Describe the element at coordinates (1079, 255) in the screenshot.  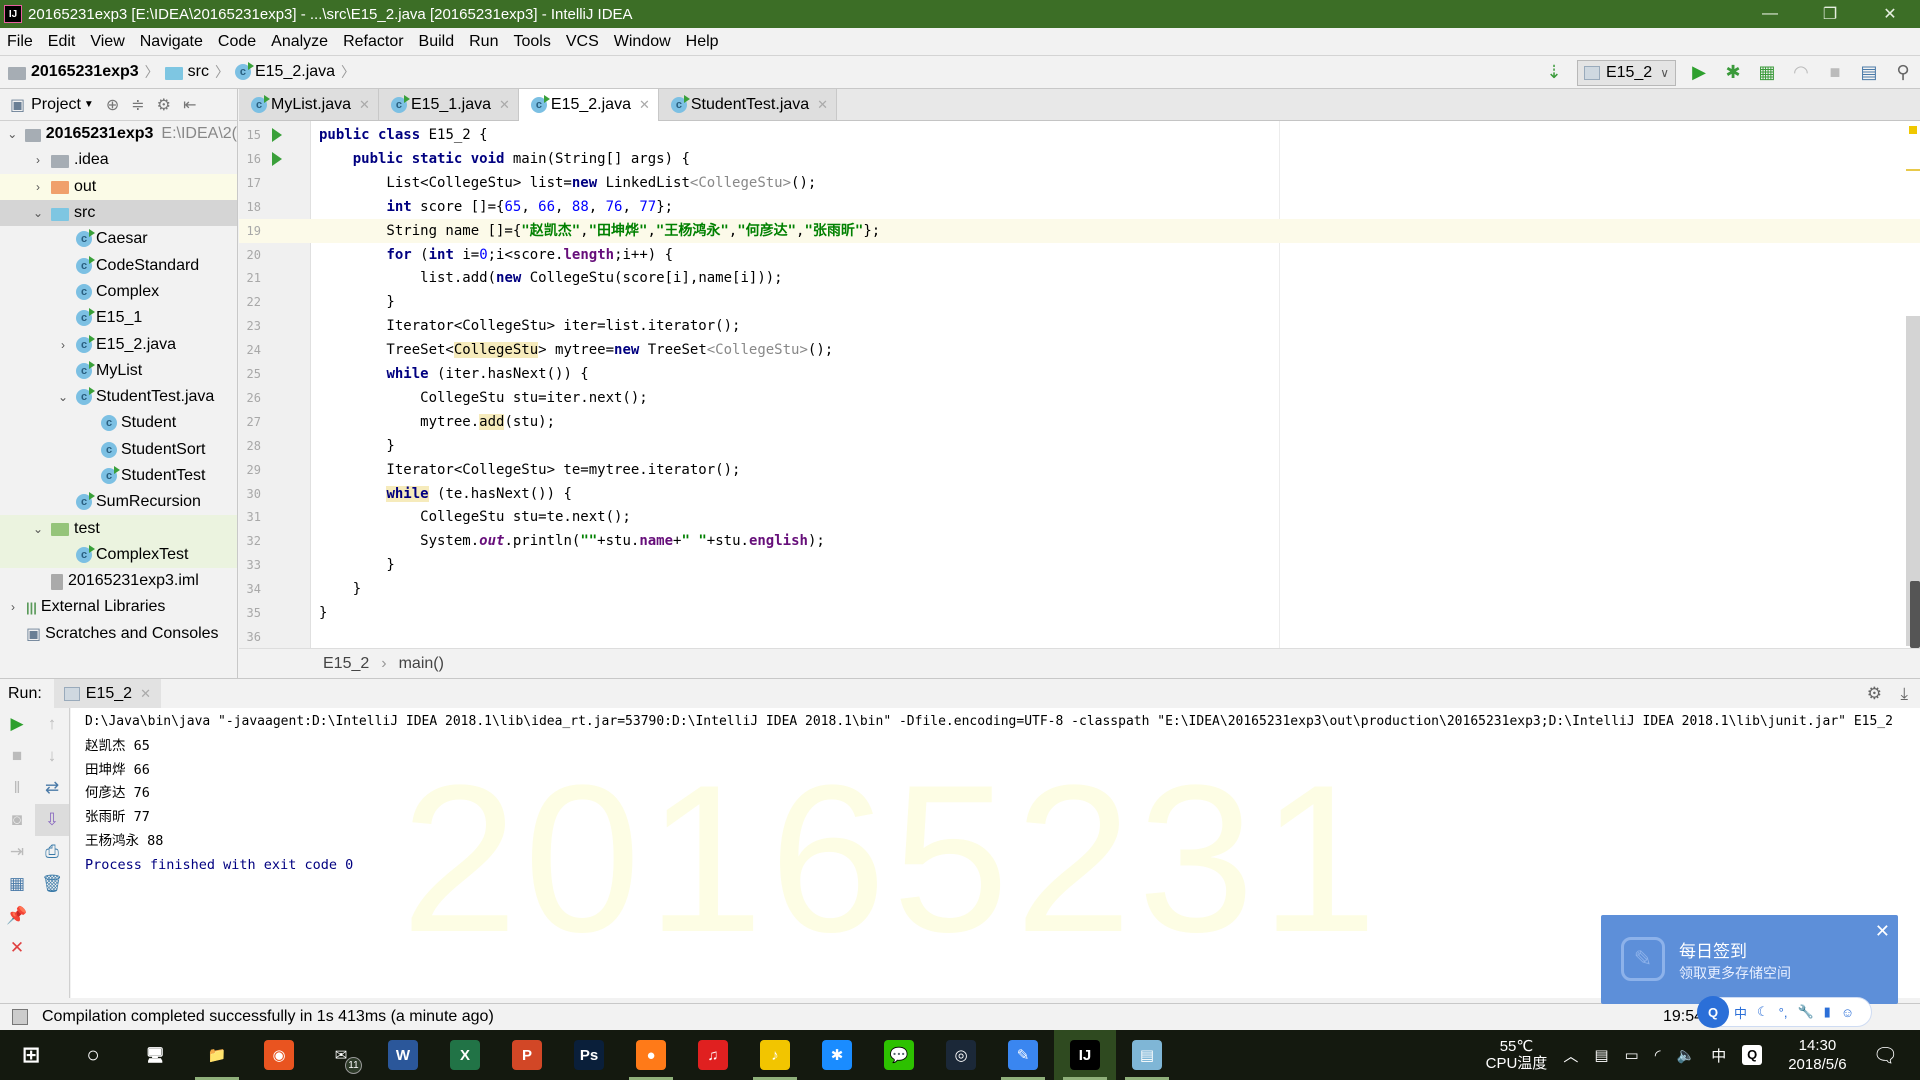
I see `code-line: 20 for (int i=0;i<score.length;i++) {` at that location.